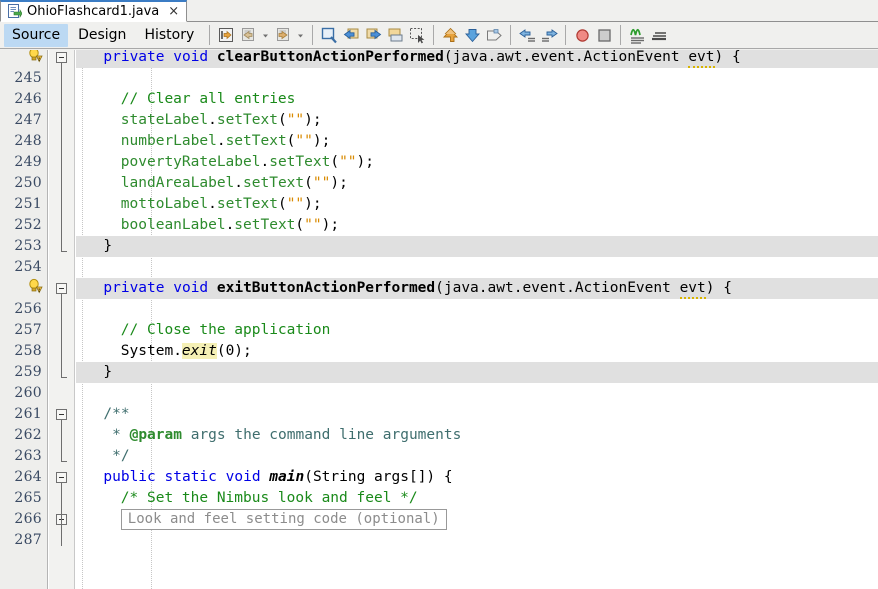 The image size is (878, 589). What do you see at coordinates (28, 372) in the screenshot?
I see `line-number: 259` at bounding box center [28, 372].